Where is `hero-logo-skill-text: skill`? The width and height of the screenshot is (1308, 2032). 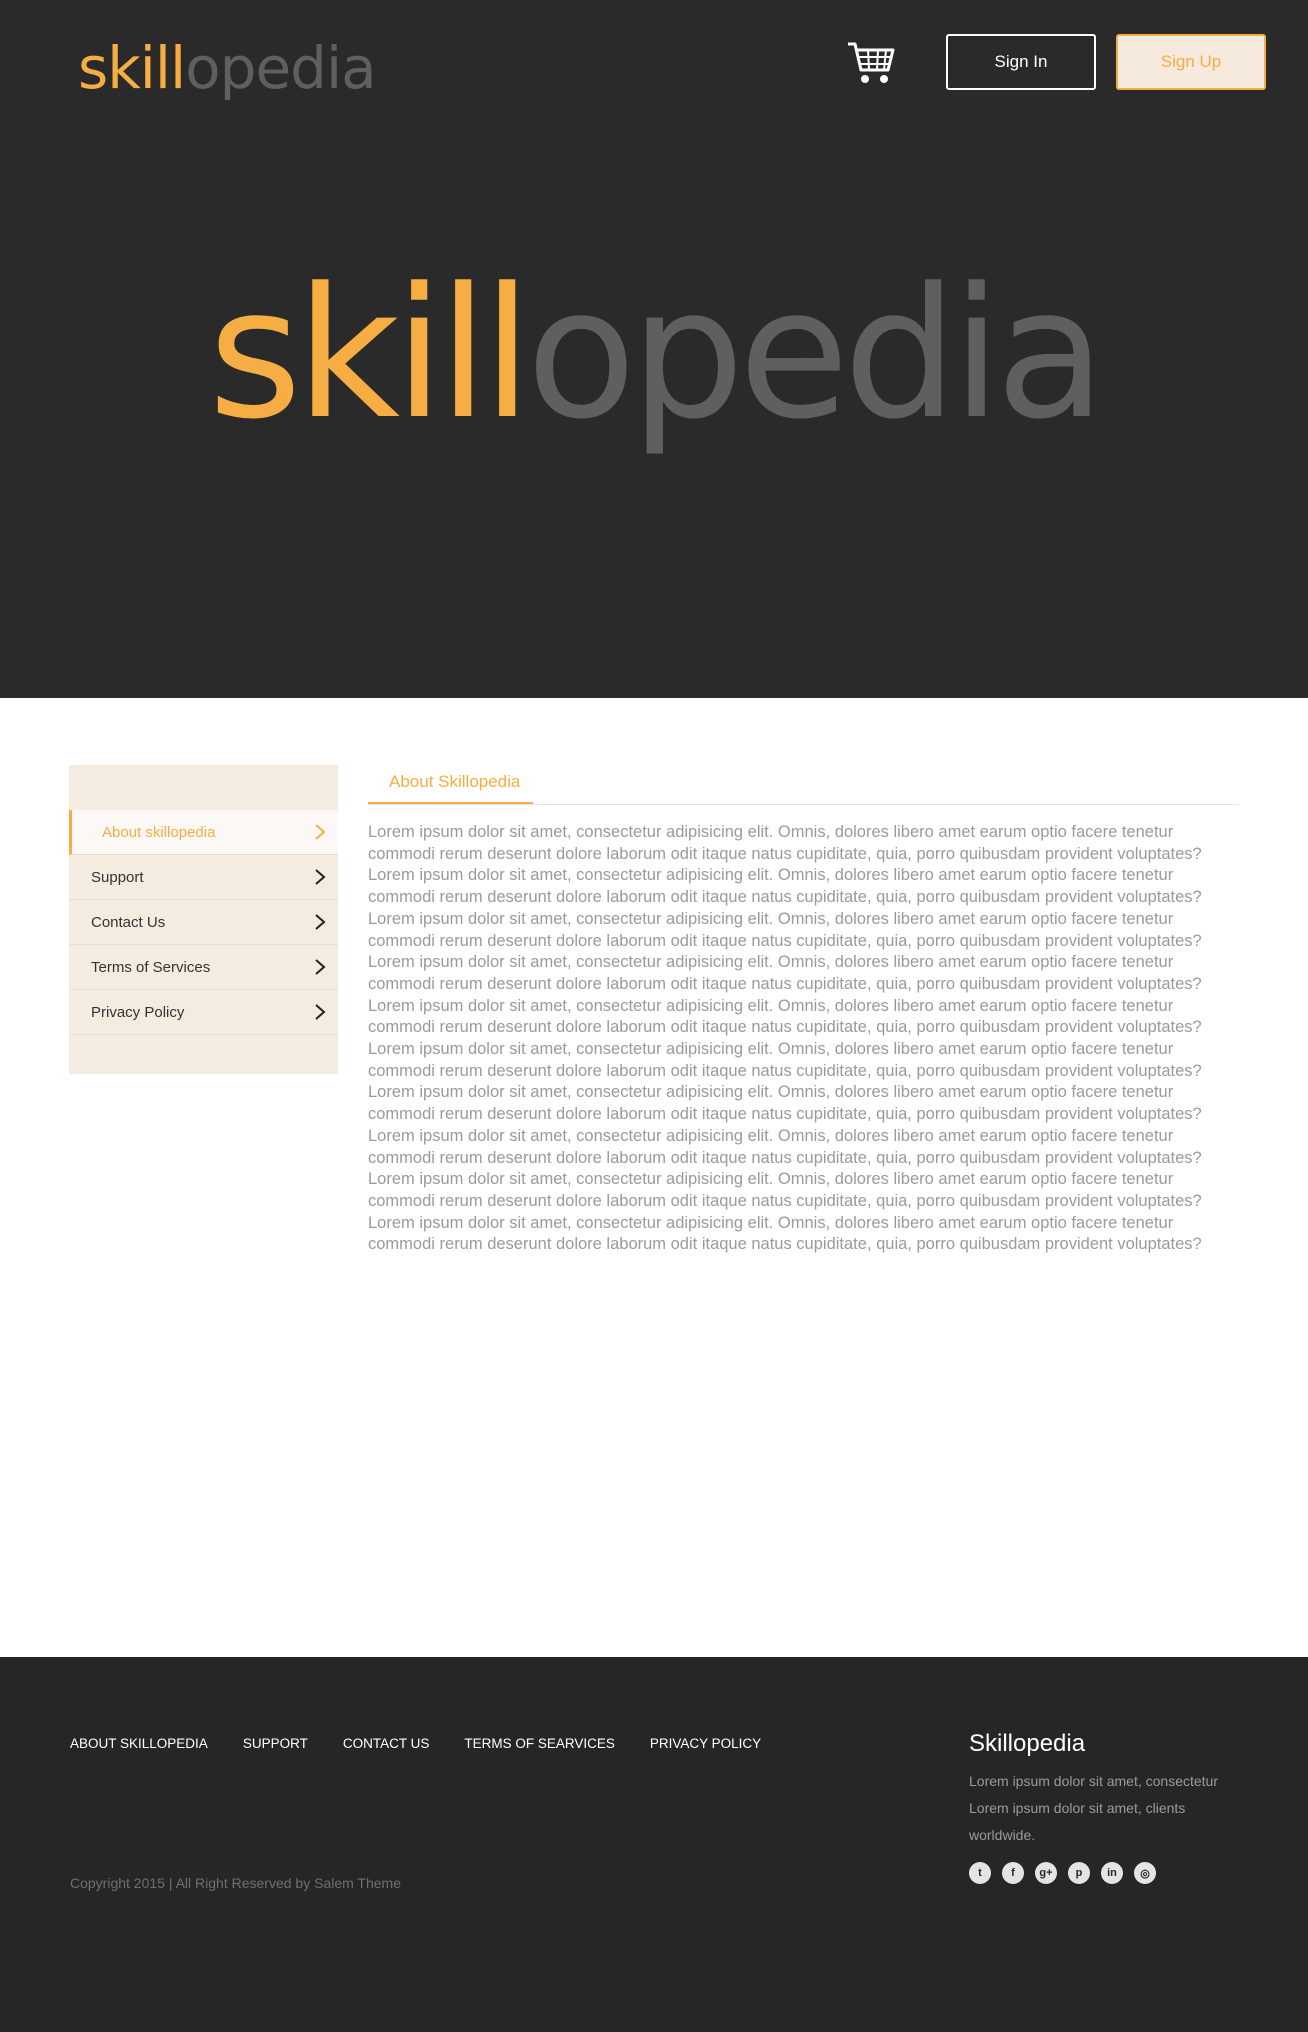 hero-logo-skill-text: skill is located at coordinates (370, 354).